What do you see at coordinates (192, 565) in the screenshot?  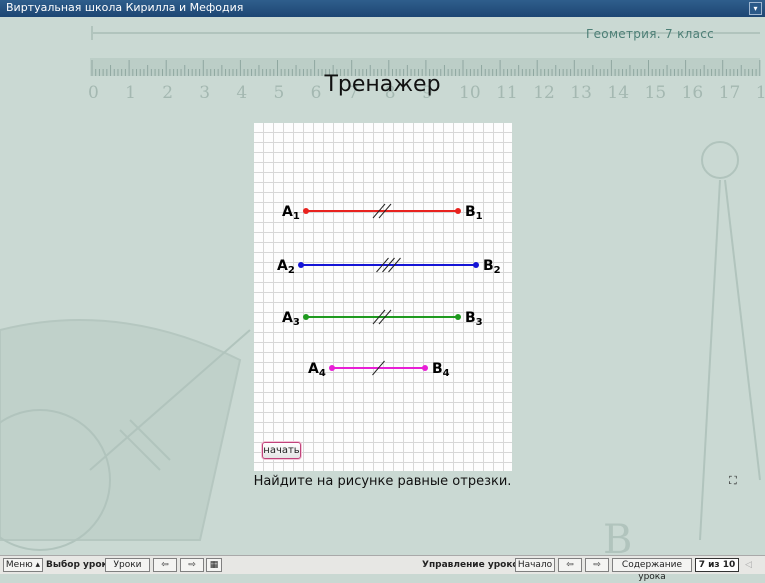 I see `next-lesson-arrow-icon: ⇨` at bounding box center [192, 565].